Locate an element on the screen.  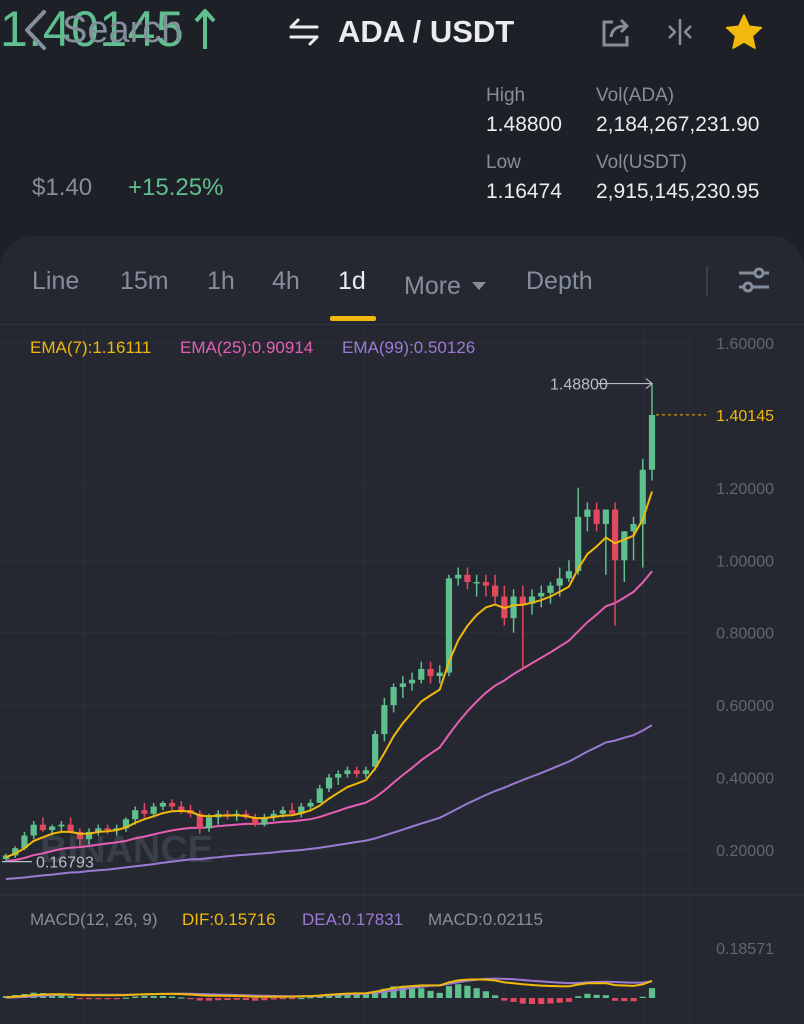
tab-more: More is located at coordinates (445, 286).